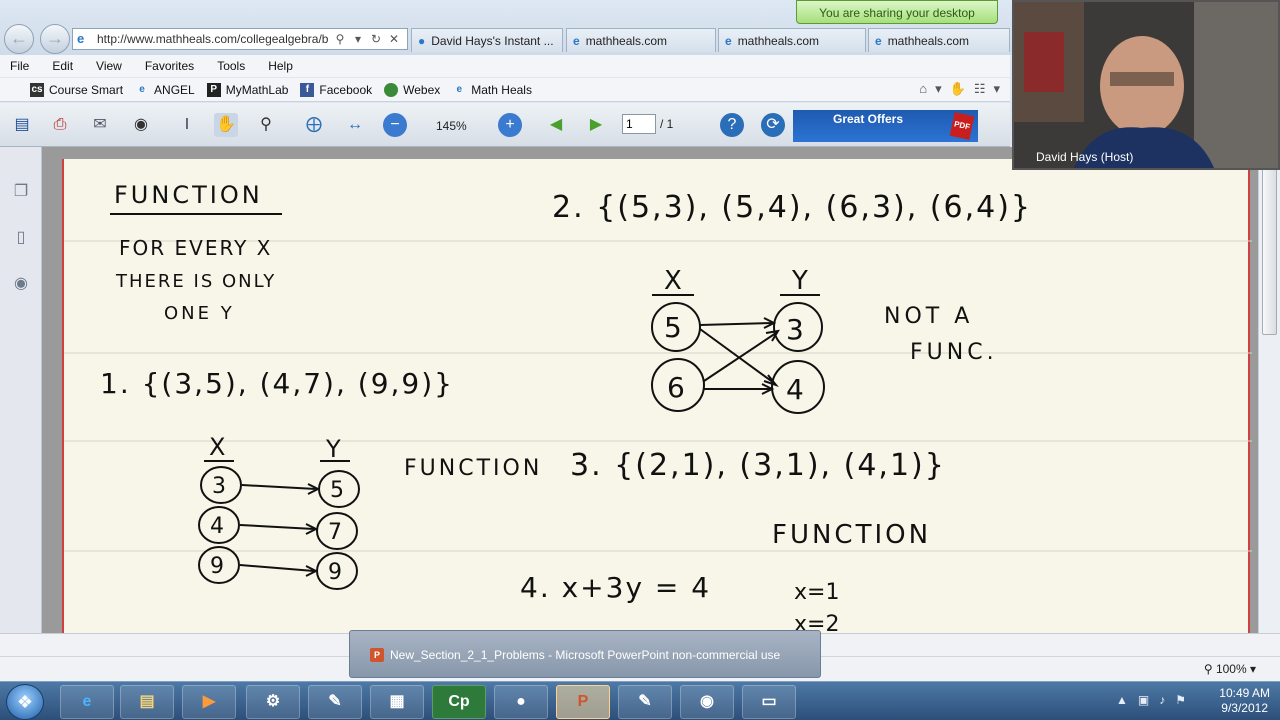 The width and height of the screenshot is (1280, 720). I want to click on clock: 10:49 AM 9/3/2012, so click(1244, 701).